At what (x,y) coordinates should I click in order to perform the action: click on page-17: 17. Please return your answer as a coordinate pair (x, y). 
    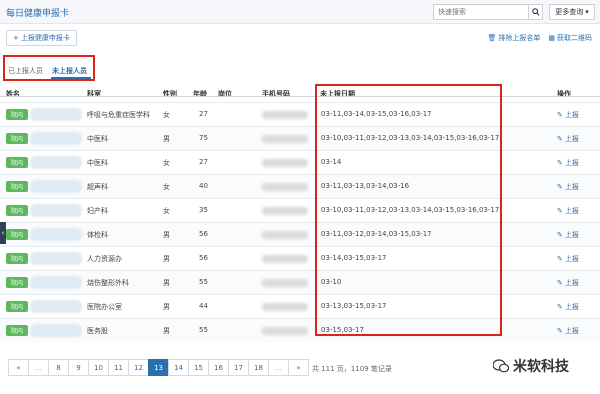
    Looking at the image, I should click on (238, 367).